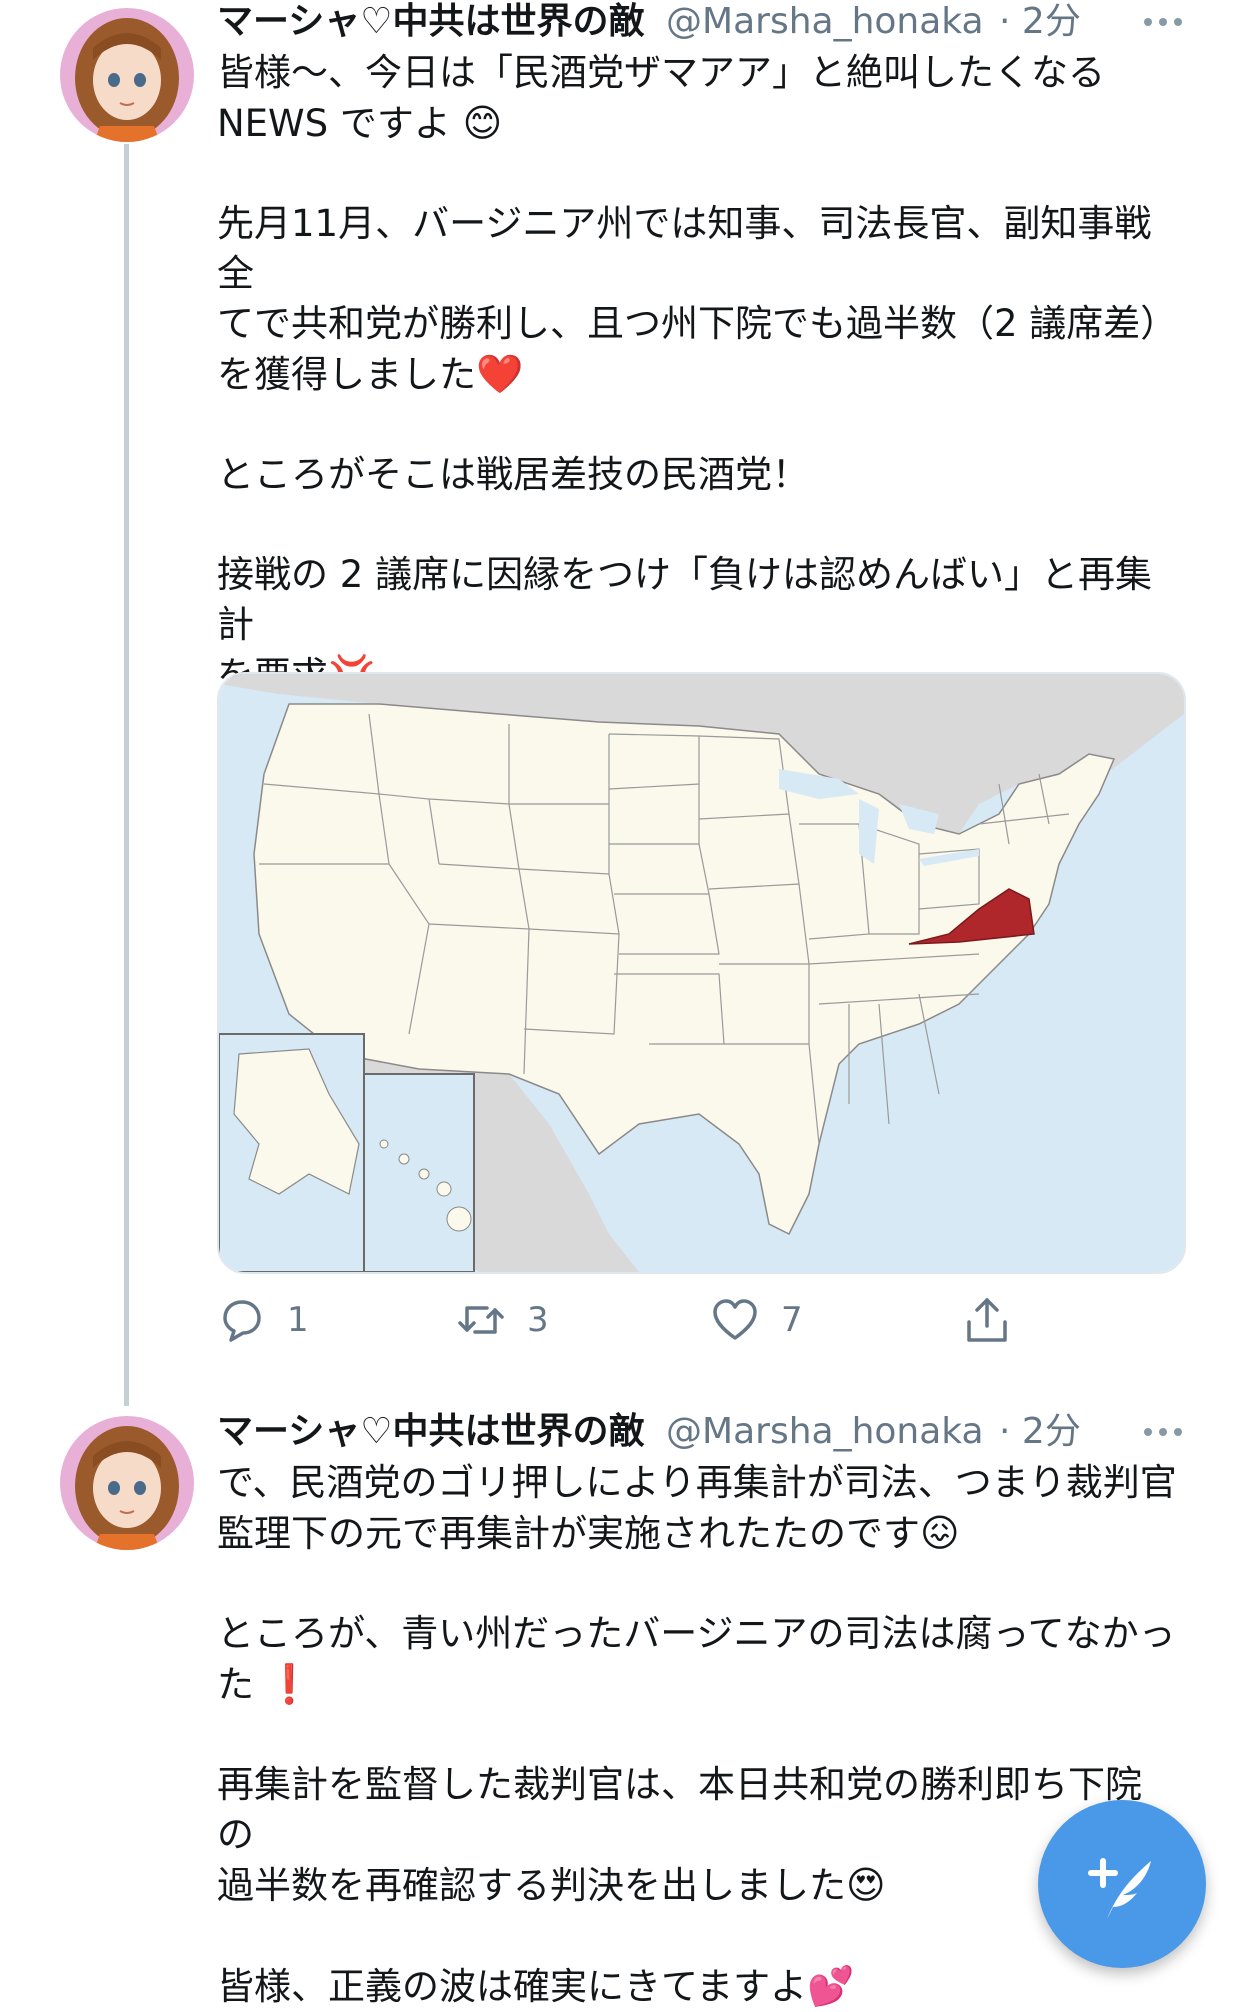 The width and height of the screenshot is (1242, 2012). I want to click on text-line: 接戦の 2 議席に因縁をつけ「負けは認めんばい」と再集計, so click(685, 599).